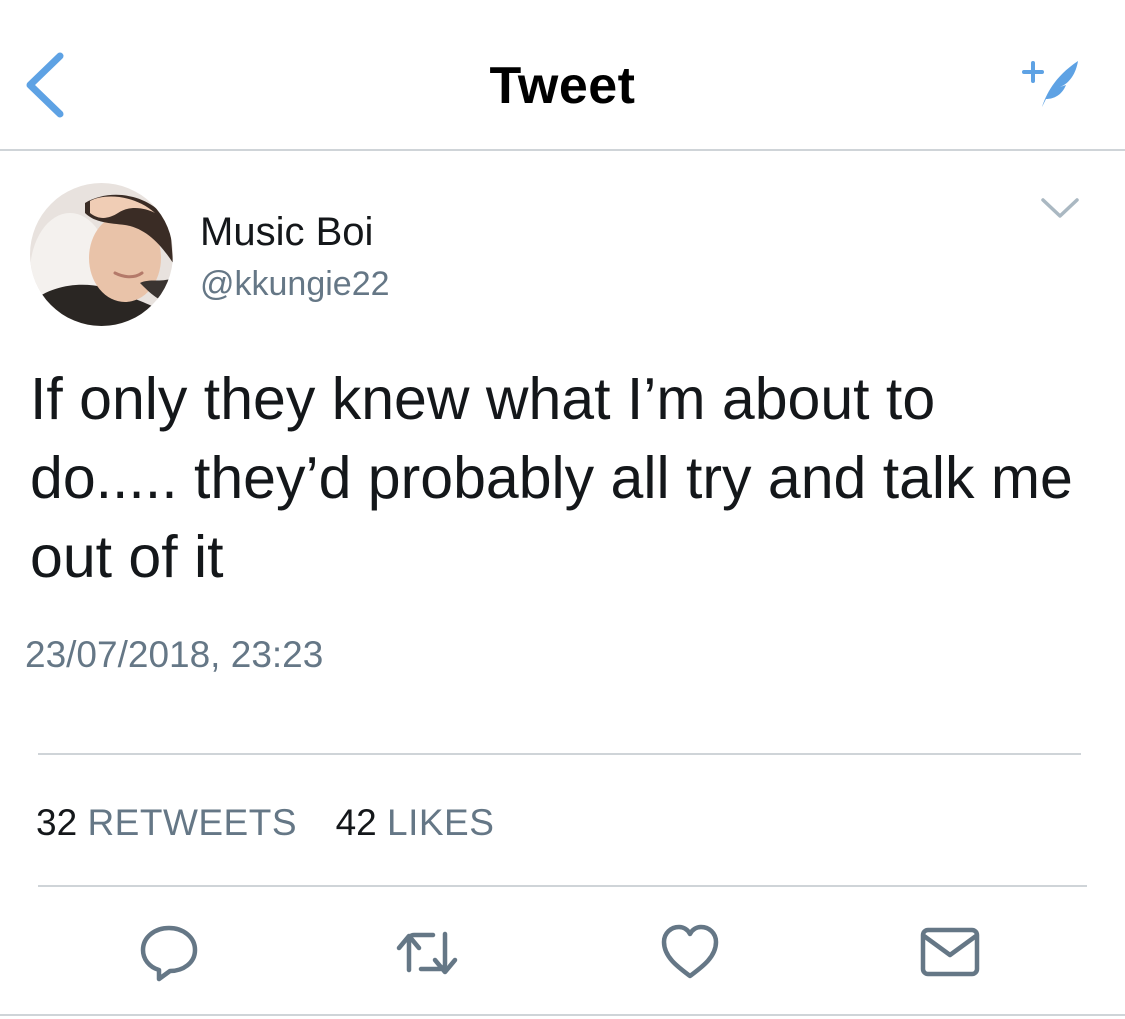  What do you see at coordinates (174, 654) in the screenshot?
I see `tweet-timestamp: 23/07/2018, 23:23` at bounding box center [174, 654].